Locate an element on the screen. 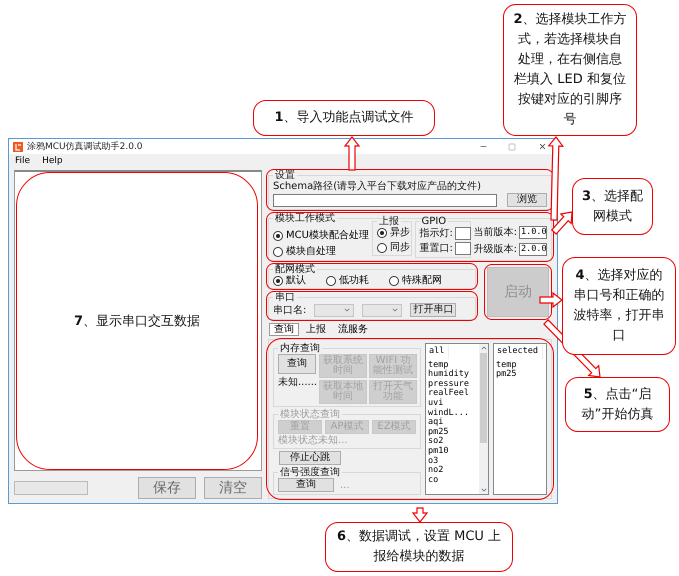 Image resolution: width=679 pixels, height=576 pixels. radio-button: MCU模块配合处理 is located at coordinates (321, 235).